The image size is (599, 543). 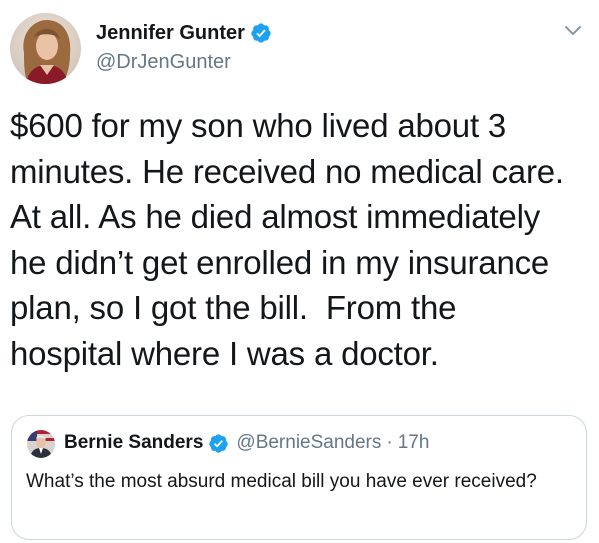 I want to click on chevron-down-icon, so click(x=573, y=30).